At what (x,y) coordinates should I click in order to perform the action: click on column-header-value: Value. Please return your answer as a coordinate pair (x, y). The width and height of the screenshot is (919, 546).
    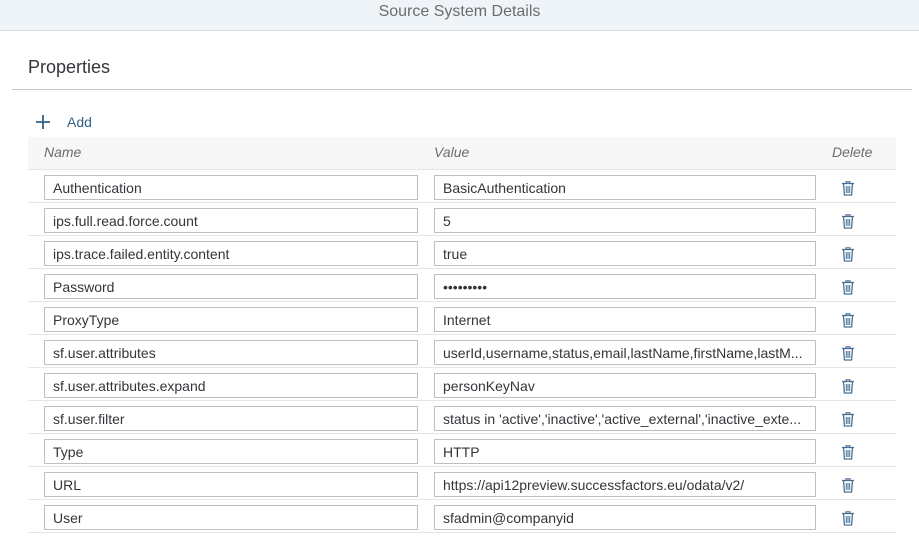
    Looking at the image, I should click on (452, 152).